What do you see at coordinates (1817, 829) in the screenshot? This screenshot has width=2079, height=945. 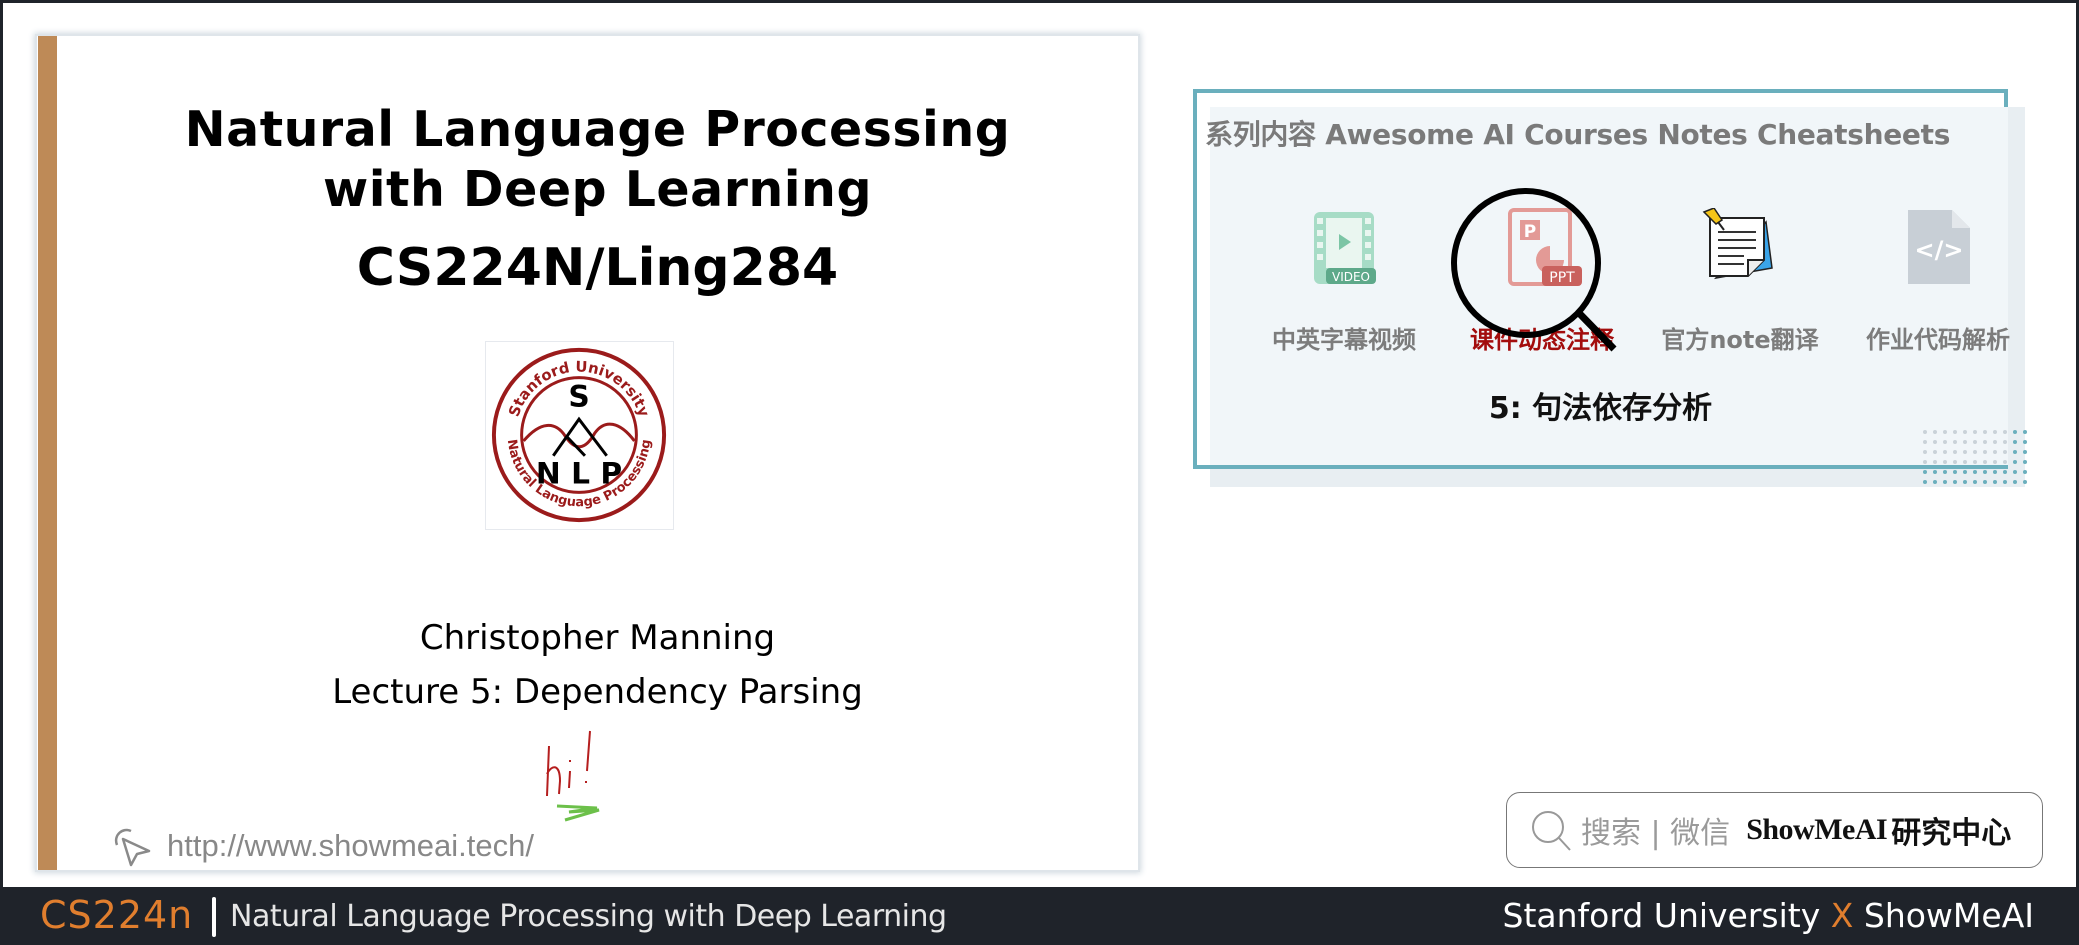 I see `search-brand: ShowMeAI` at bounding box center [1817, 829].